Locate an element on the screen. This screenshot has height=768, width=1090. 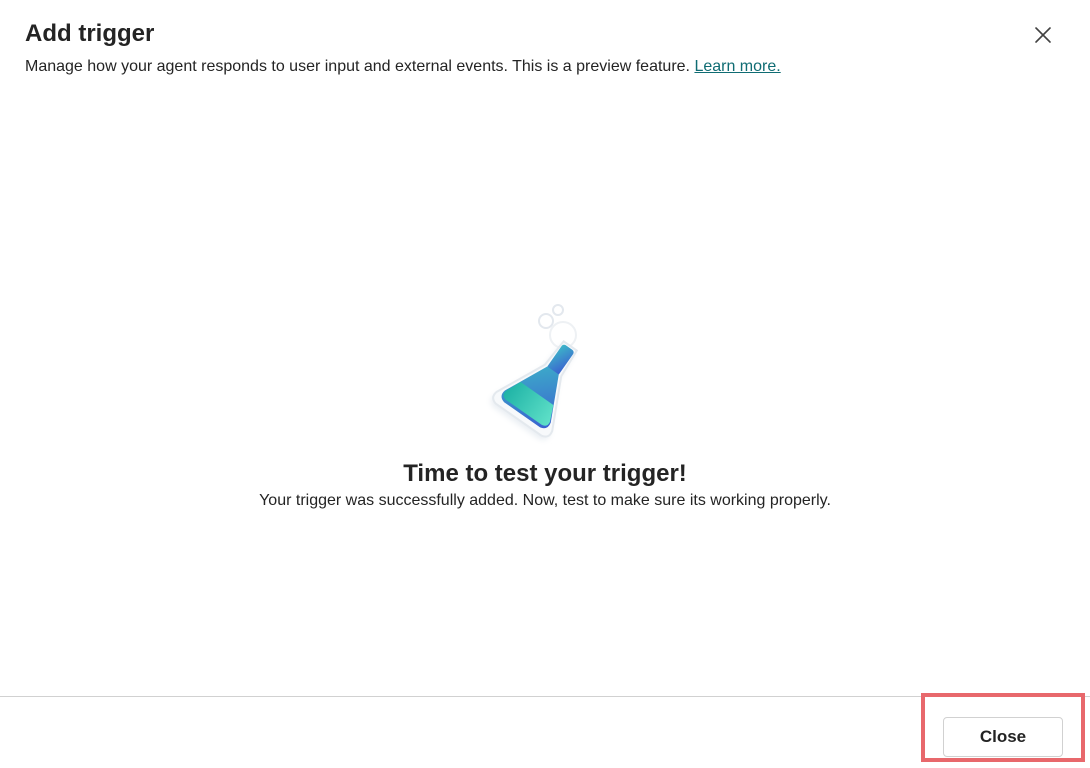
flask-icon is located at coordinates (545, 372).